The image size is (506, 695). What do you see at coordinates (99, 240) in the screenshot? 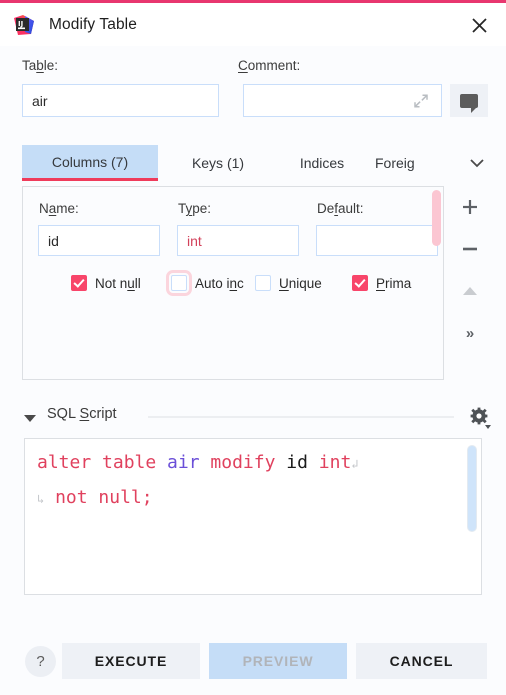
I see `column-name-input` at bounding box center [99, 240].